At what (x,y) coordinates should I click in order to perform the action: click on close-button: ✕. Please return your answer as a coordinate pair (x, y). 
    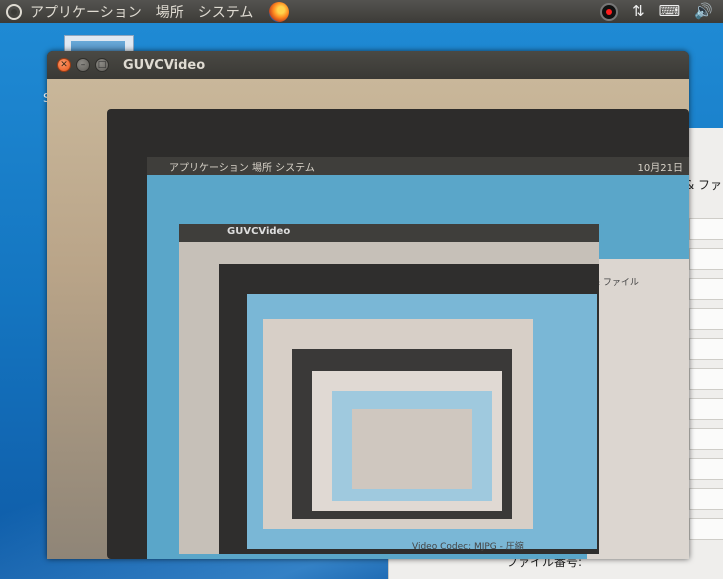
    Looking at the image, I should click on (64, 65).